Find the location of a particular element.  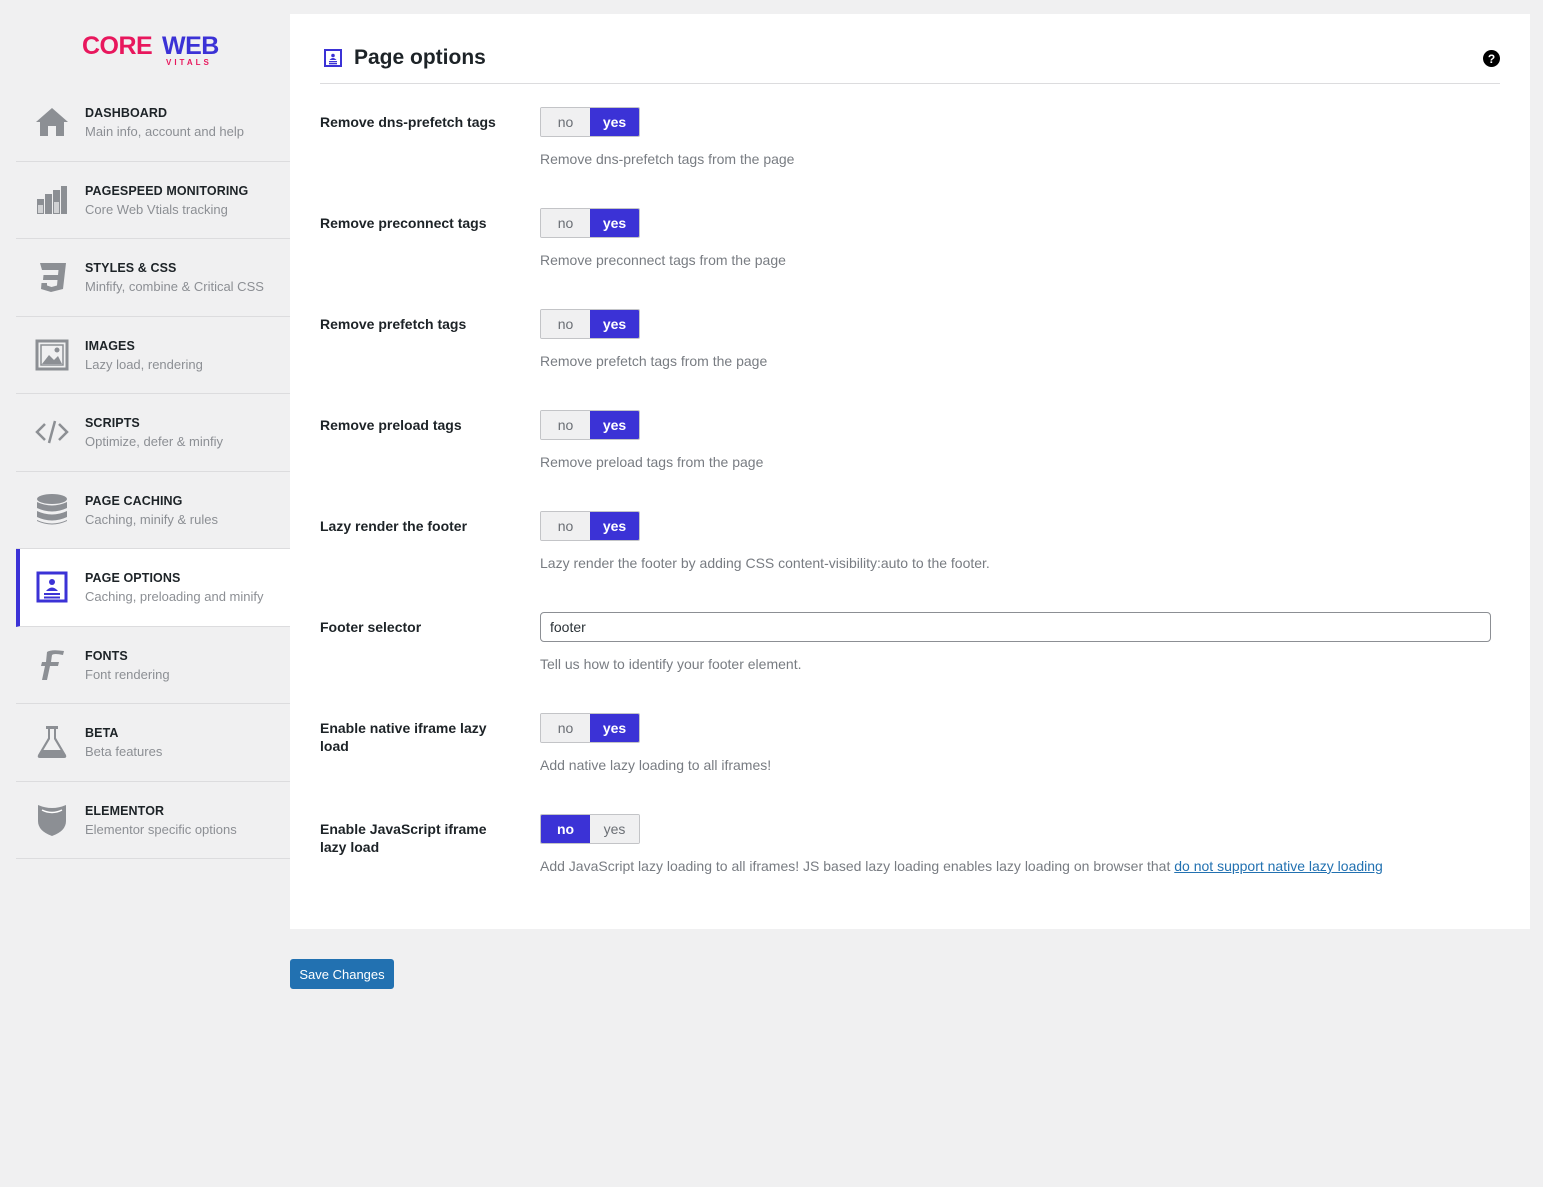

sidebar-item-images: IMAGES Lazy load, rendering is located at coordinates (153, 355).